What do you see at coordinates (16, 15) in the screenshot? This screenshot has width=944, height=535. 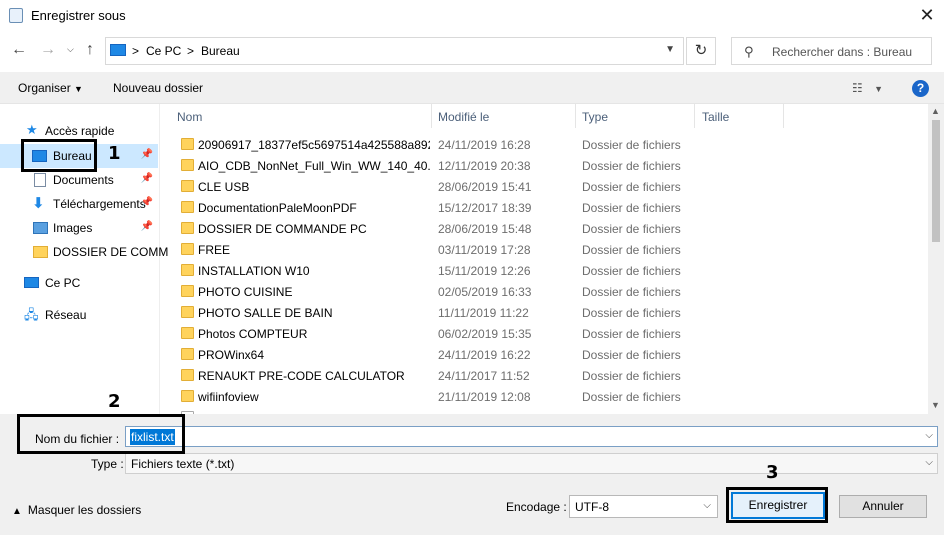 I see `notepad-icon` at bounding box center [16, 15].